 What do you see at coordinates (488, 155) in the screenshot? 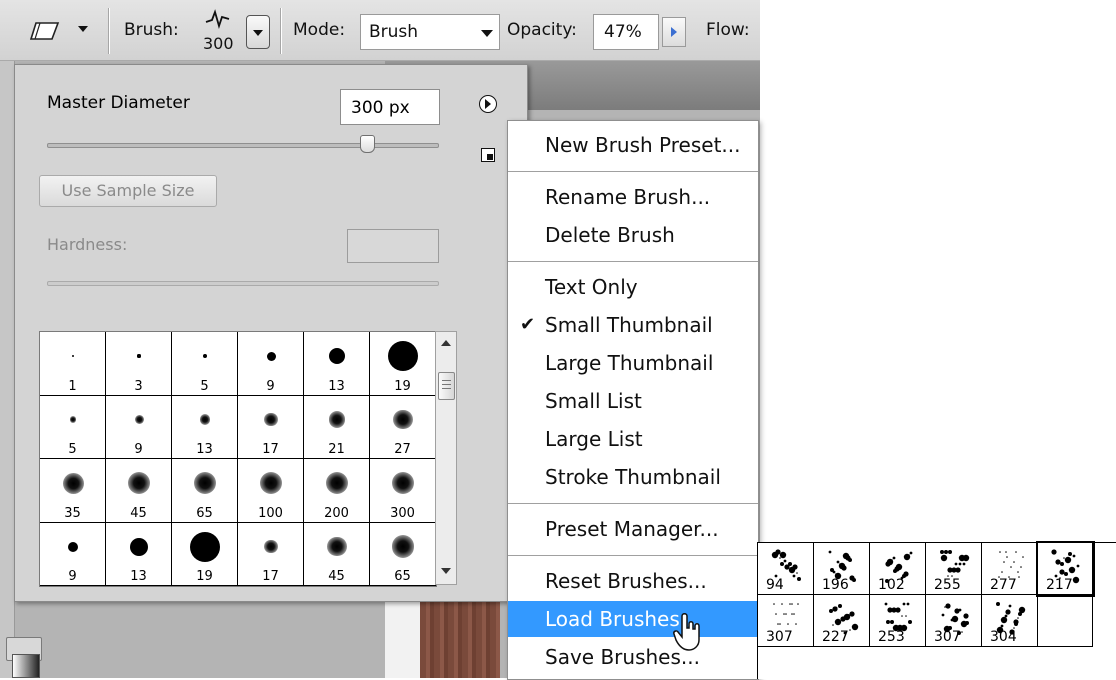
I see `new-preset-icon` at bounding box center [488, 155].